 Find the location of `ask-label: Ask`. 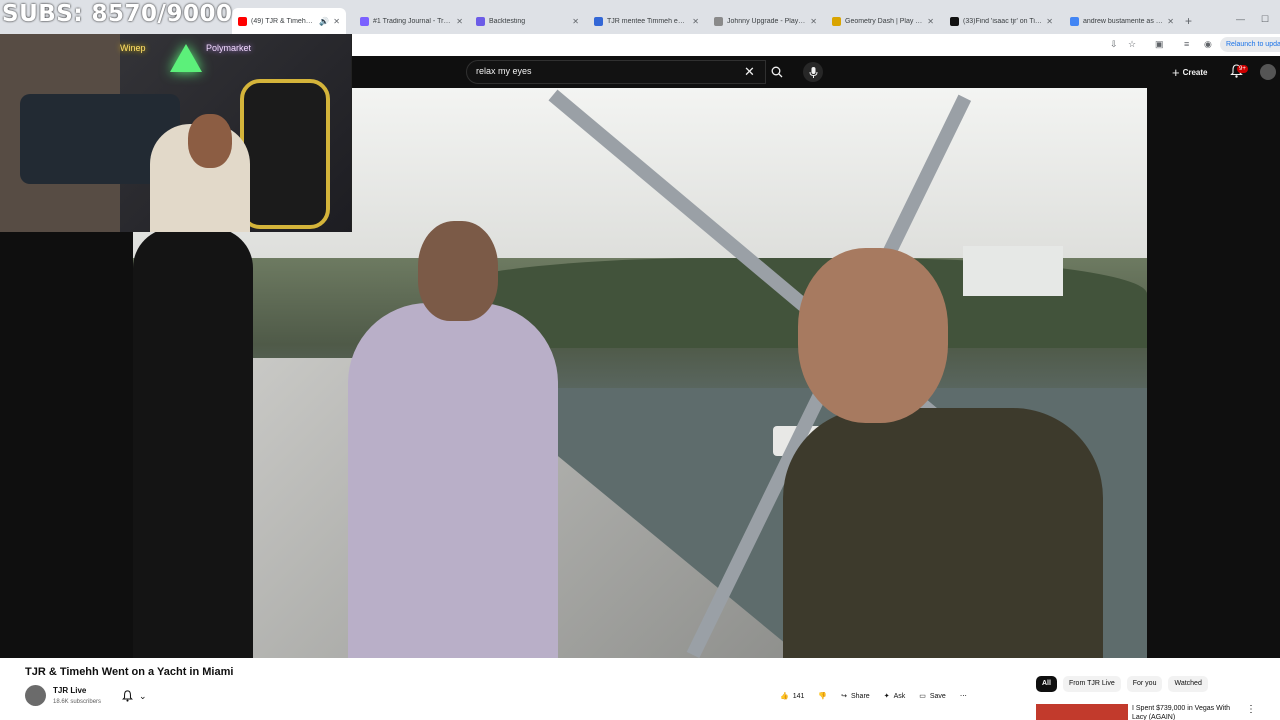

ask-label: Ask is located at coordinates (899, 696).